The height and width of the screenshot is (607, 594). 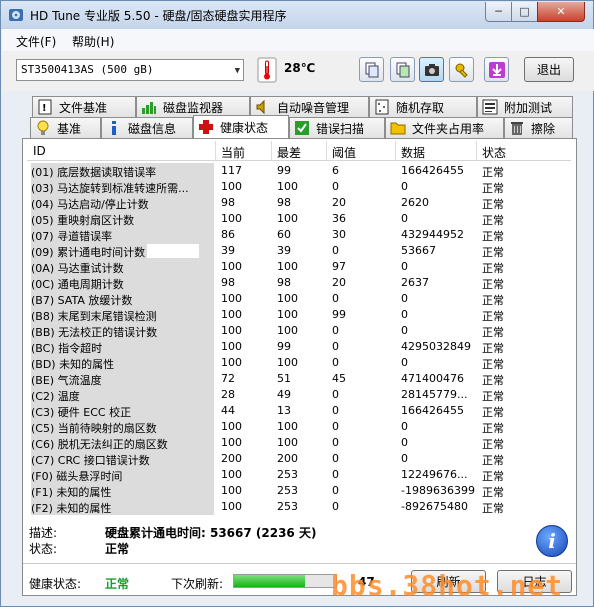 I want to click on table-row: (03) 马达旋转到标准转速所需... 100 100 0 0 正常, so click(x=299, y=187).